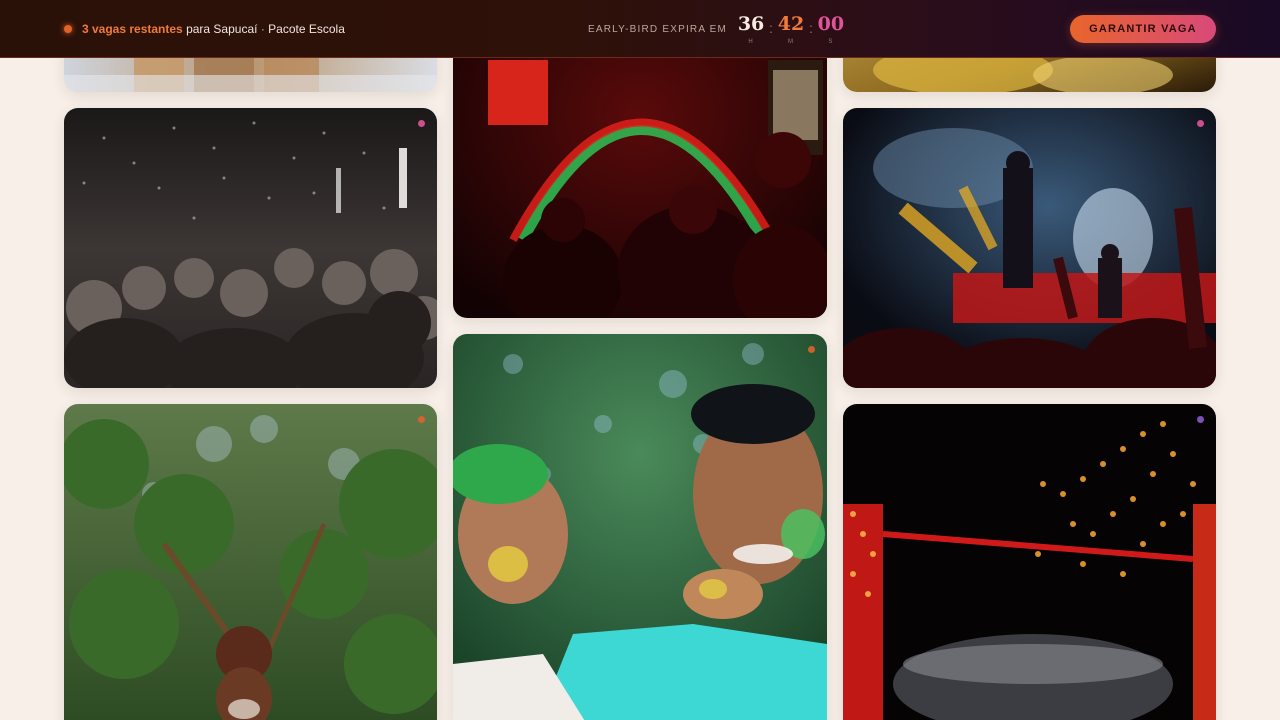 This screenshot has height=720, width=1280. What do you see at coordinates (1029, 562) in the screenshot?
I see `photo-night-lights` at bounding box center [1029, 562].